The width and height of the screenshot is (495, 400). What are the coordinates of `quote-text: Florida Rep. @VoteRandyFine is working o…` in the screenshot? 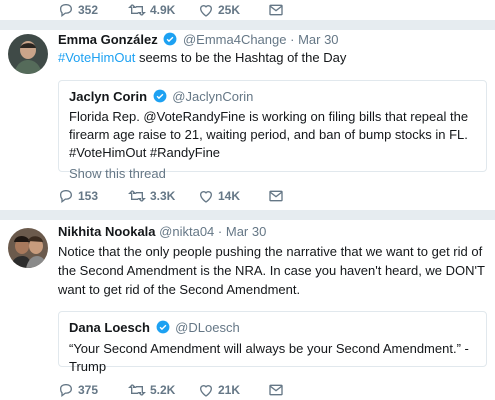 It's located at (269, 134).